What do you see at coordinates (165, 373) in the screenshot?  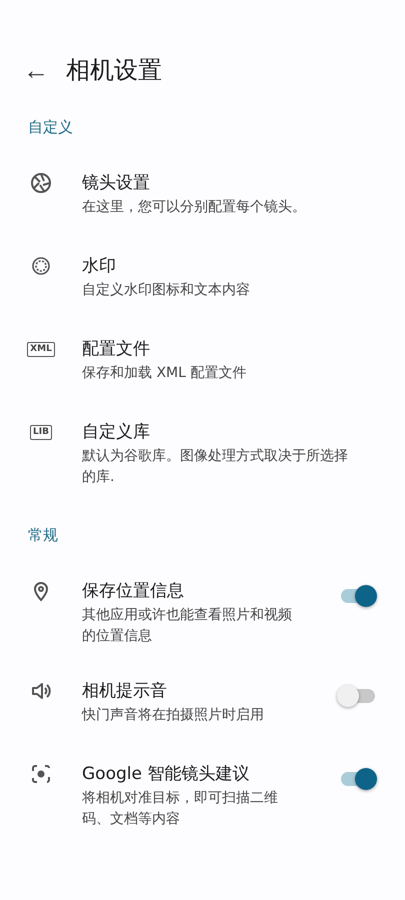 I see `setting-description: 保存和加载 XML 配置文件` at bounding box center [165, 373].